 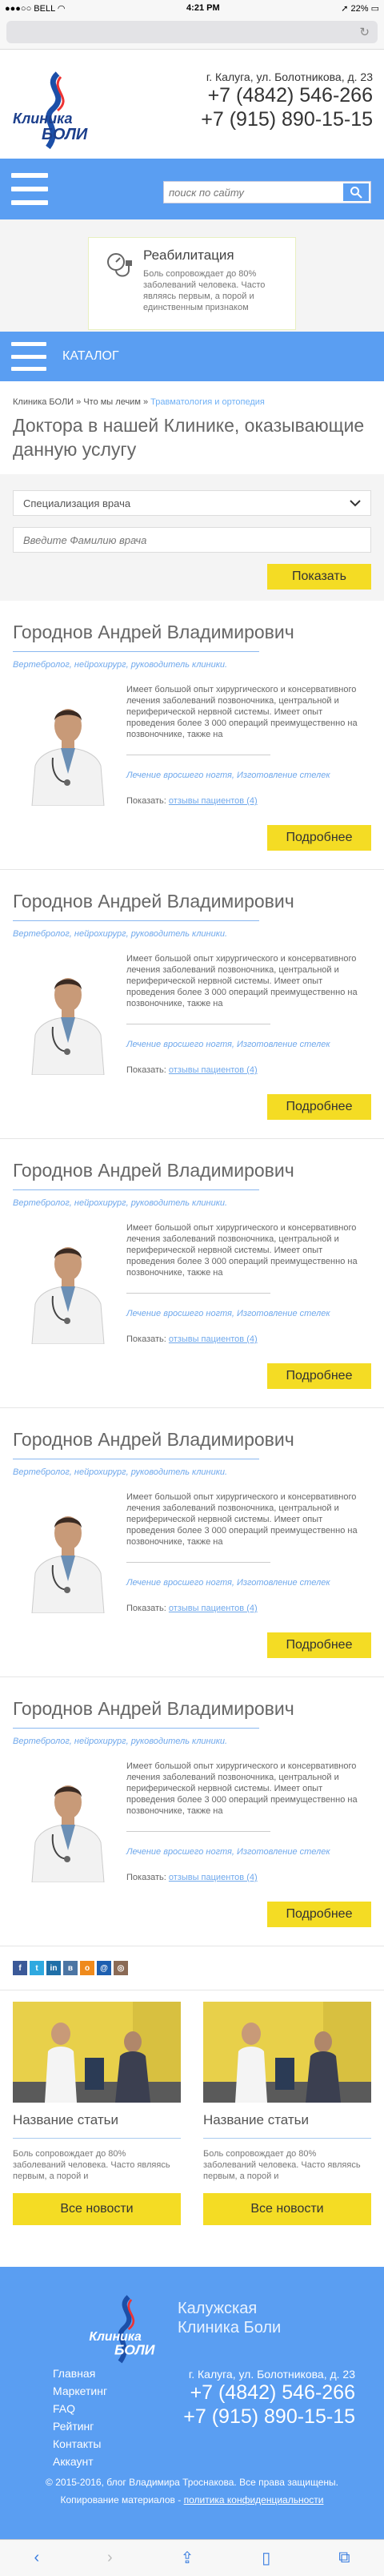 What do you see at coordinates (80, 2444) in the screenshot?
I see `footer-menu-item: Контакты` at bounding box center [80, 2444].